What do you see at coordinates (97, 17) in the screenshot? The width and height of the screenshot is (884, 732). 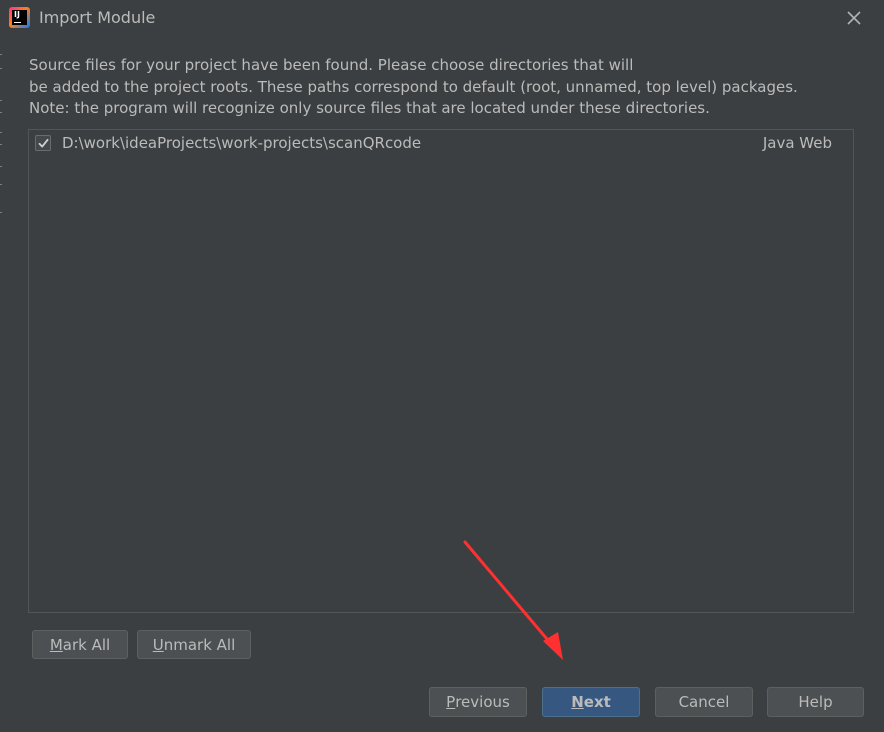 I see `dialog-title: Import Module` at bounding box center [97, 17].